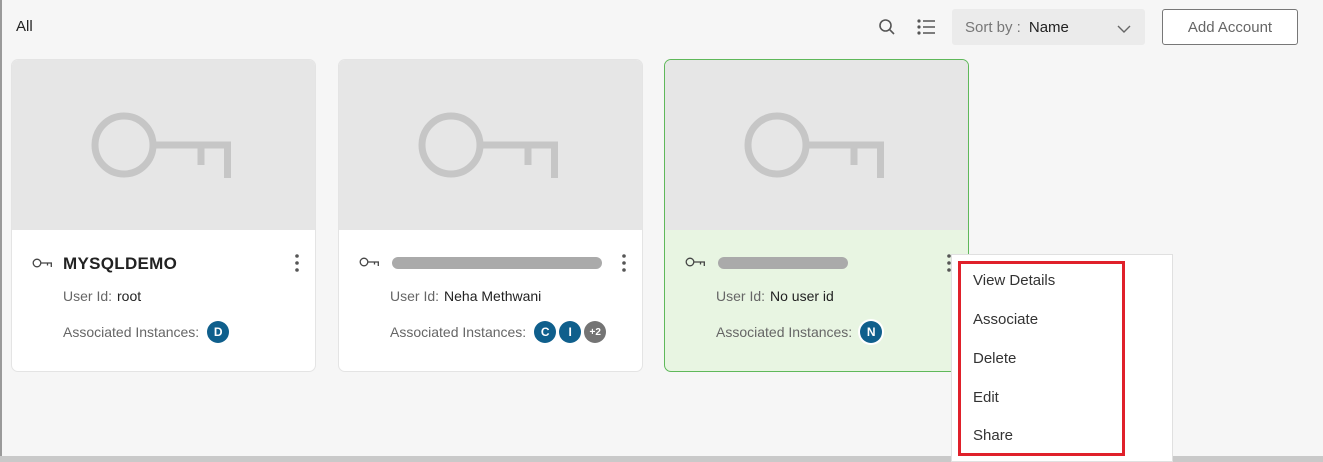 The width and height of the screenshot is (1323, 462). I want to click on window-left-edge, so click(1, 231).